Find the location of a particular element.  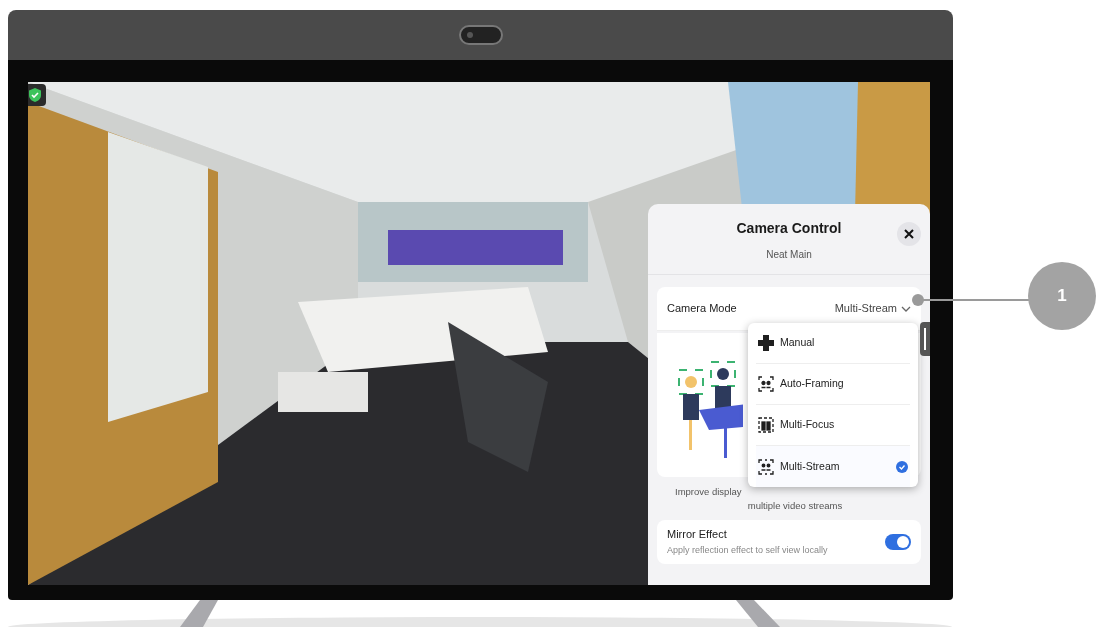

chevron-down-icon is located at coordinates (906, 308).